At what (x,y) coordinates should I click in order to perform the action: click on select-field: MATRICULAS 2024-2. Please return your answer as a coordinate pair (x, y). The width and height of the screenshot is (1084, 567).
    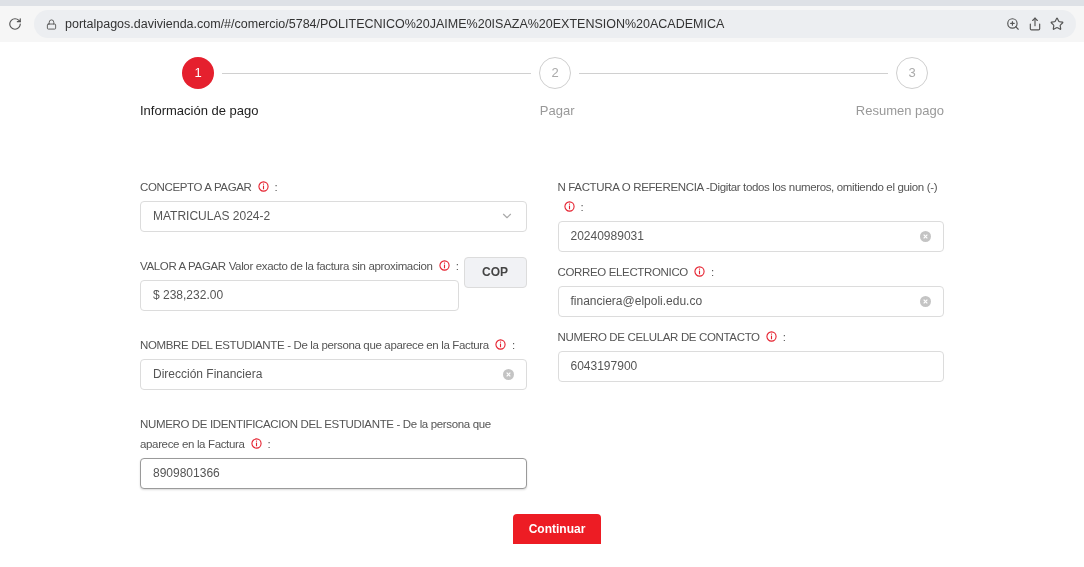
    Looking at the image, I should click on (333, 216).